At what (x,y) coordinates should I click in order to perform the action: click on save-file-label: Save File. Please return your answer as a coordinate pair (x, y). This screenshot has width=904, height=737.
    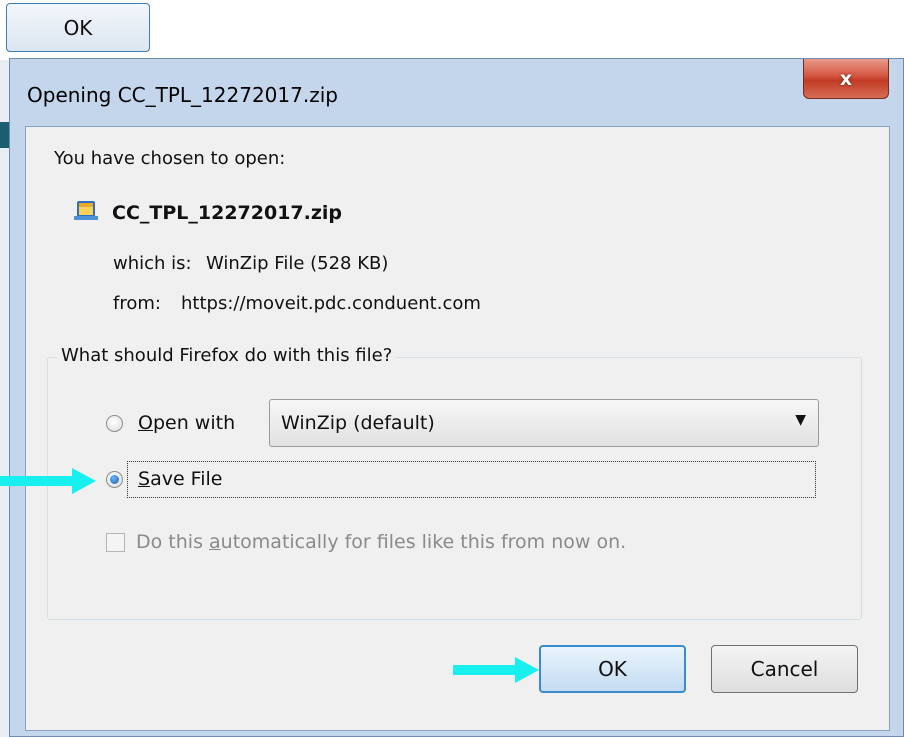
    Looking at the image, I should click on (180, 479).